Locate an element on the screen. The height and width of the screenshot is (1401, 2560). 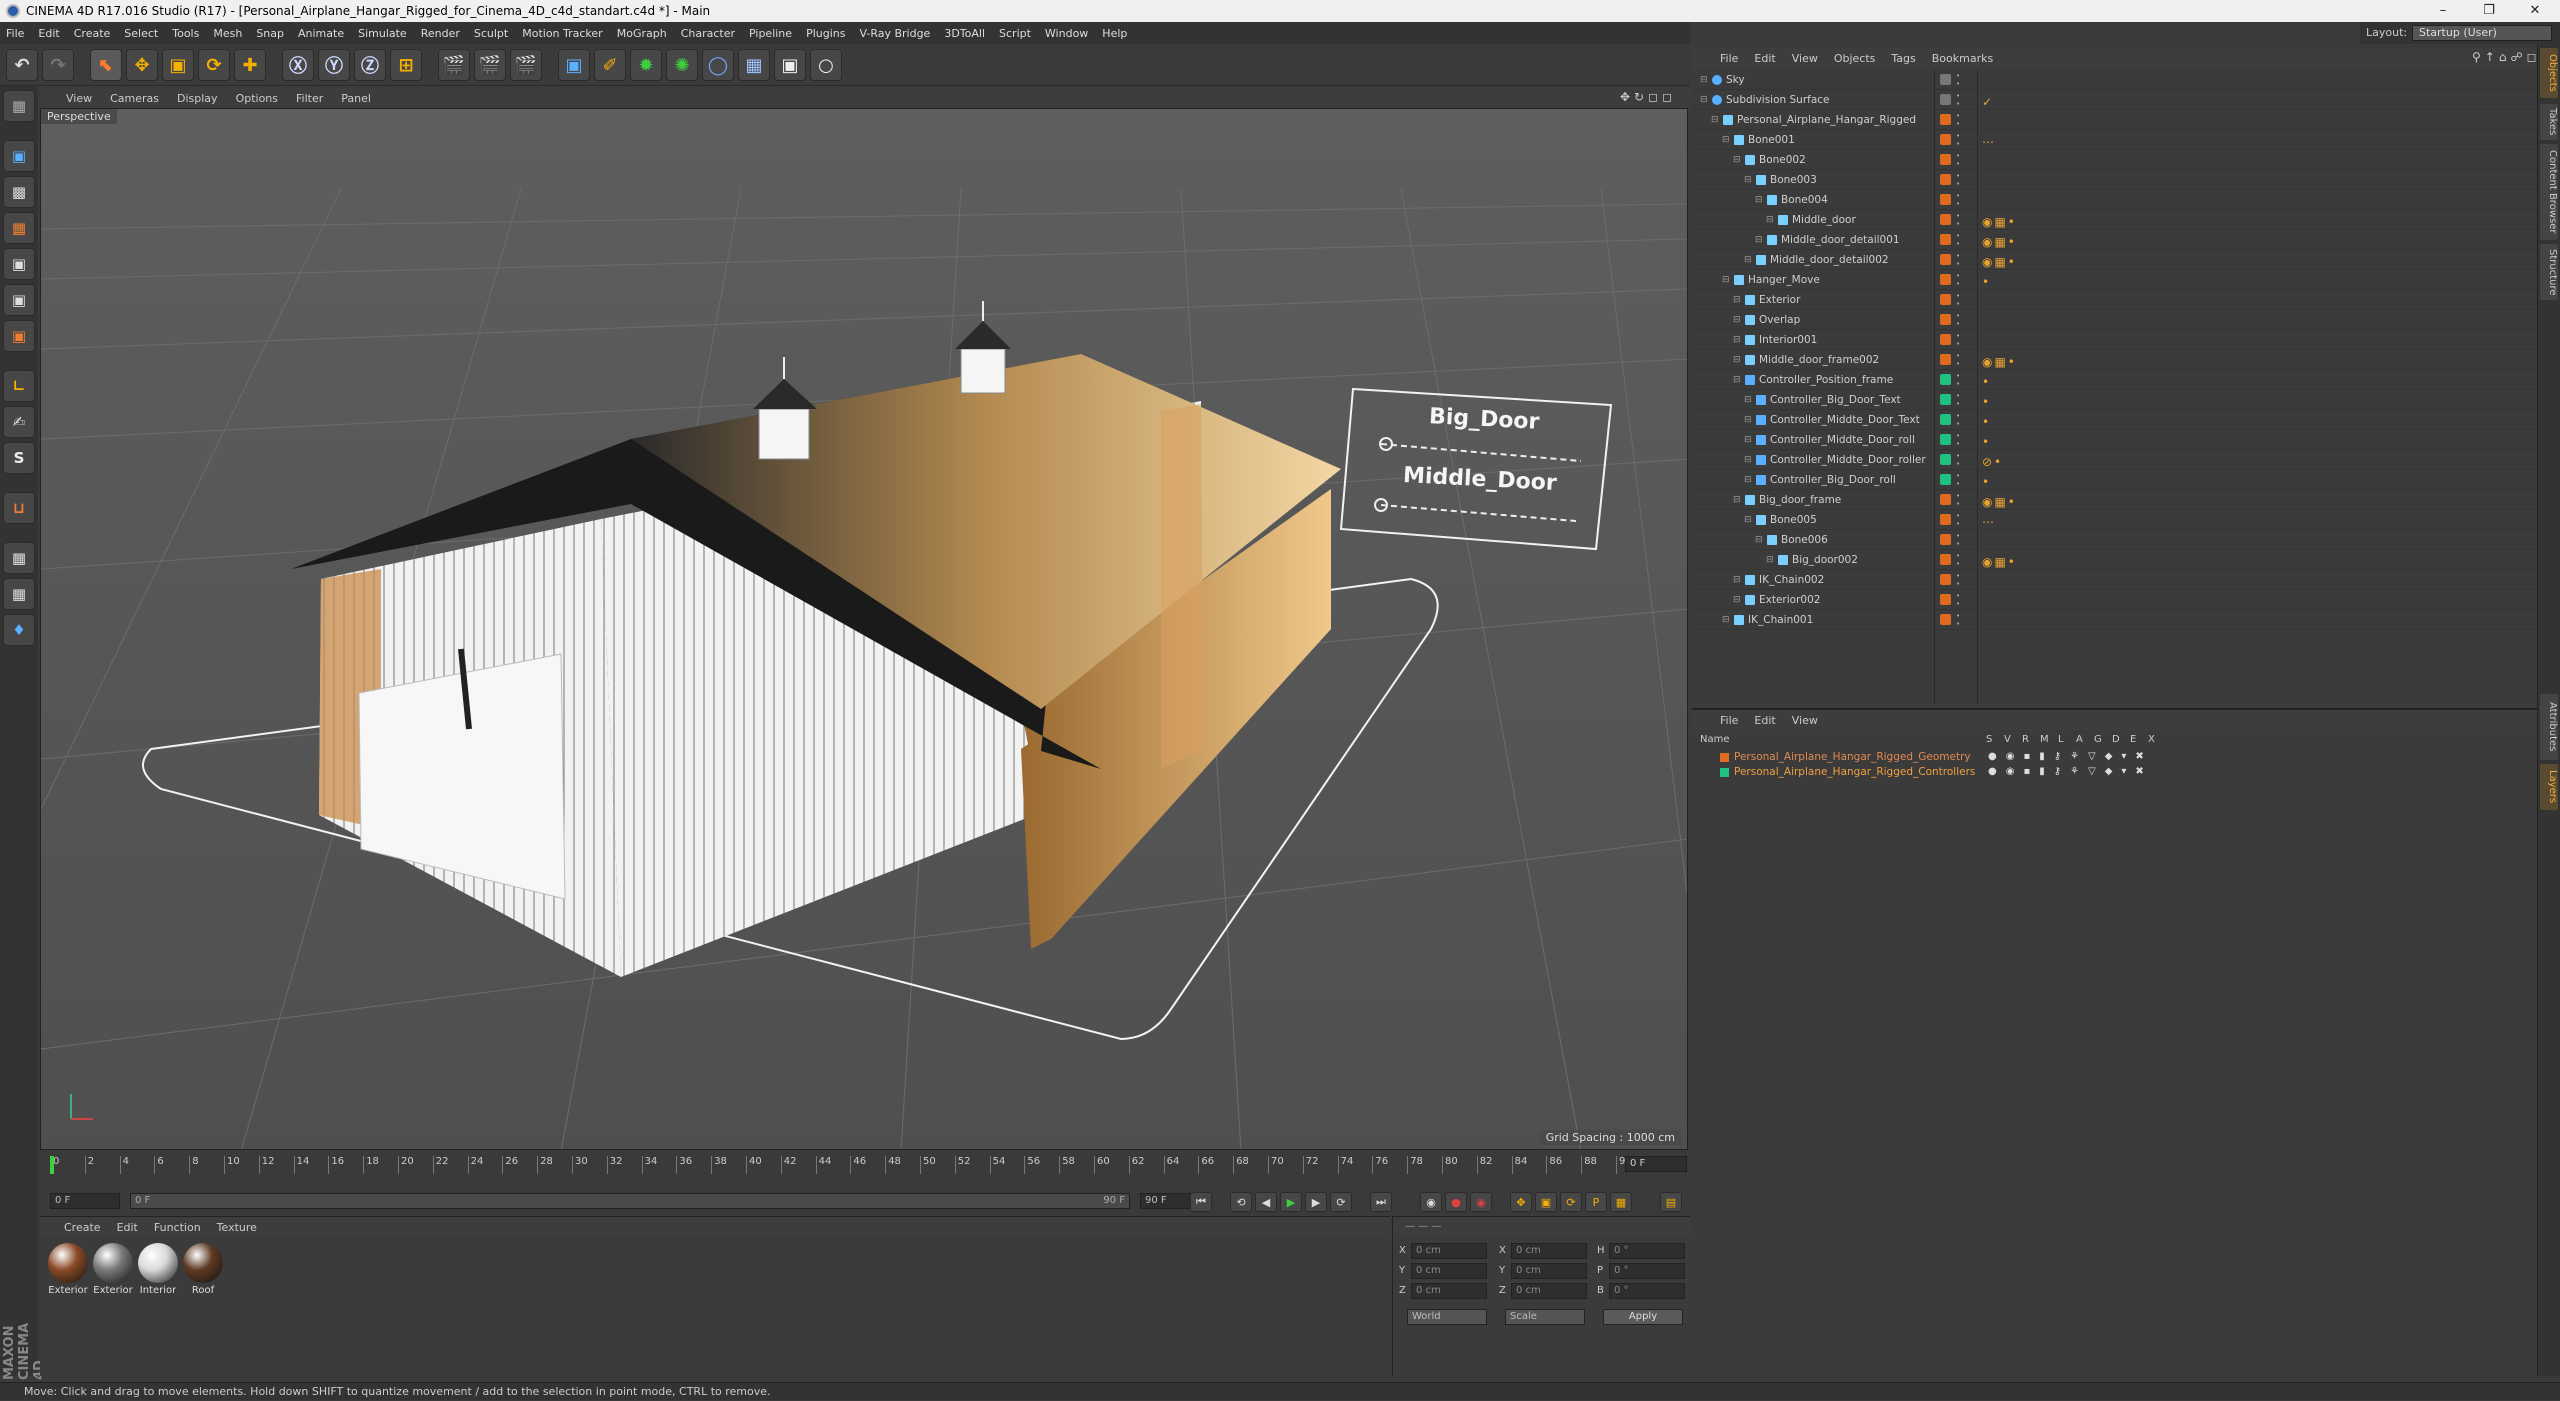
object-row: ⊟ IK_Chain002 • • is located at coordinates (2114, 580).